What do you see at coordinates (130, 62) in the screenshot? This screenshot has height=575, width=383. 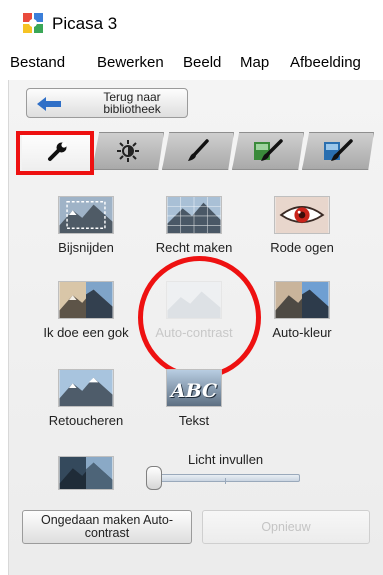 I see `menu-bewerken: Bewerken` at bounding box center [130, 62].